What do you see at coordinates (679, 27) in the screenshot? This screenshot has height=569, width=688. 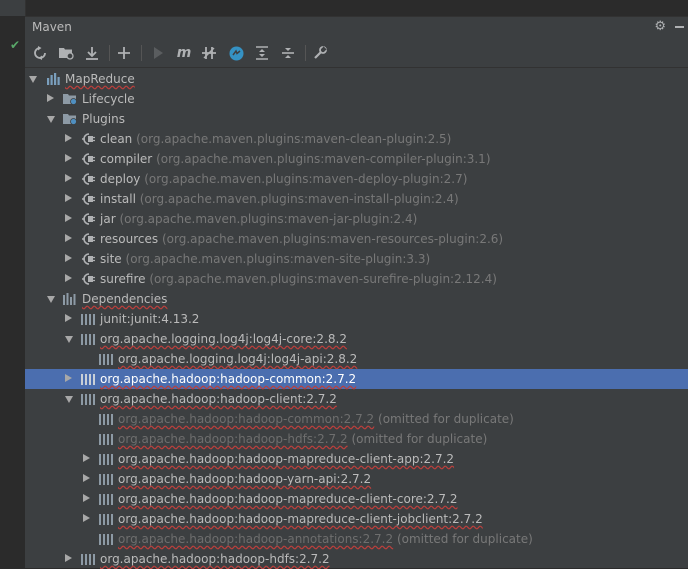 I see `hide-panel-icon` at bounding box center [679, 27].